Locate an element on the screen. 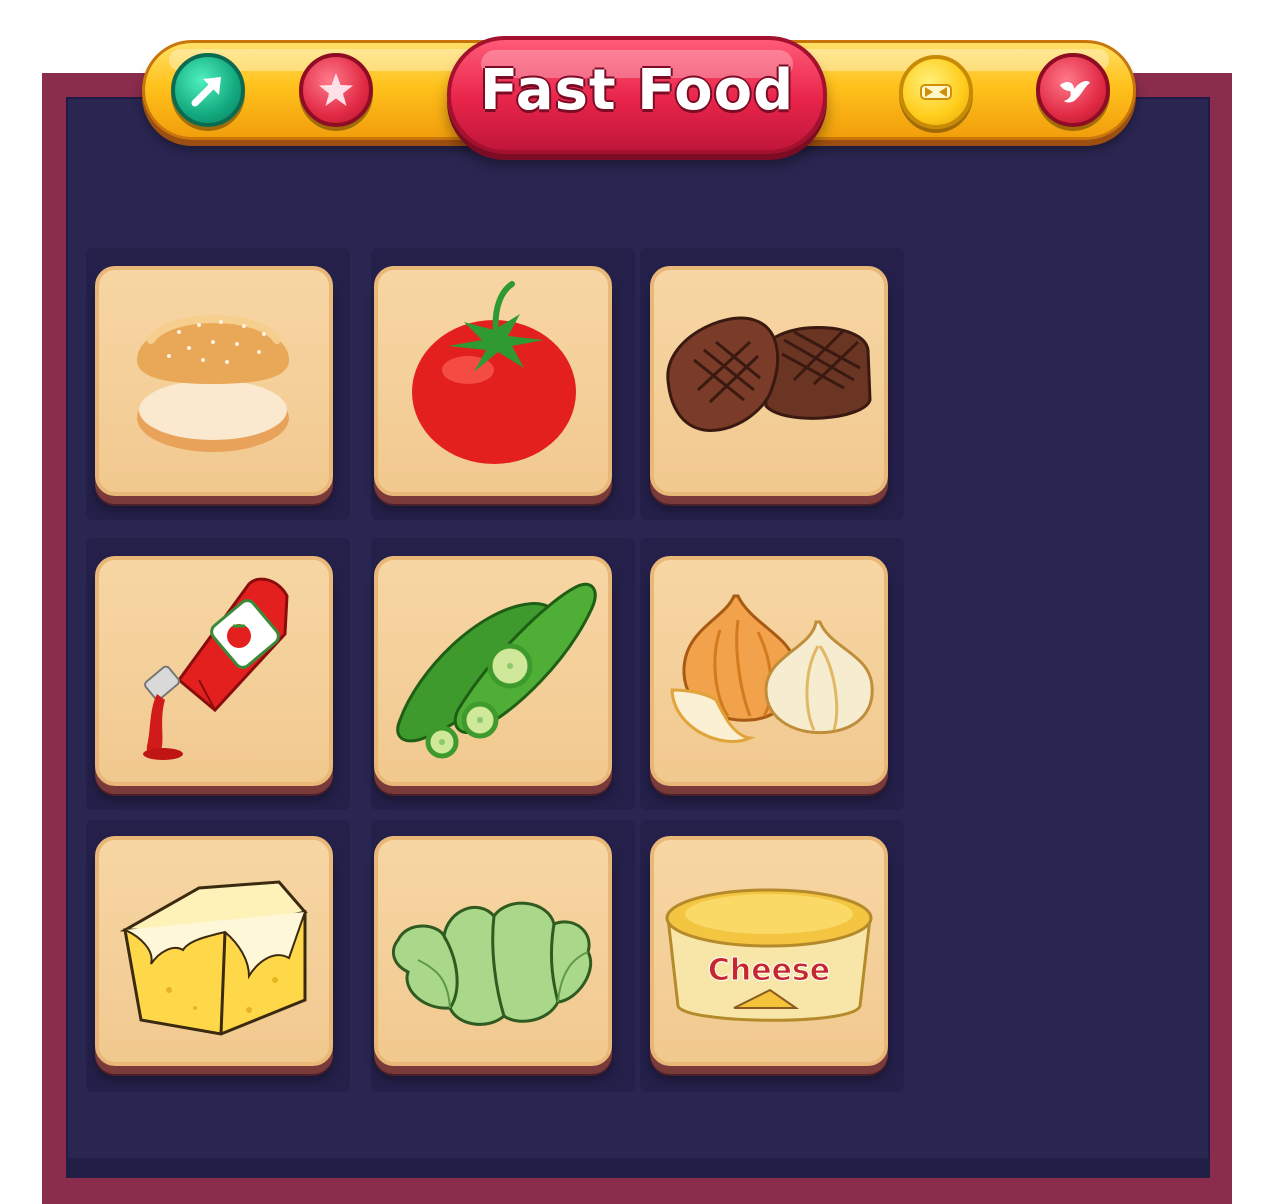 The height and width of the screenshot is (1204, 1280). steak-icon is located at coordinates (769, 374).